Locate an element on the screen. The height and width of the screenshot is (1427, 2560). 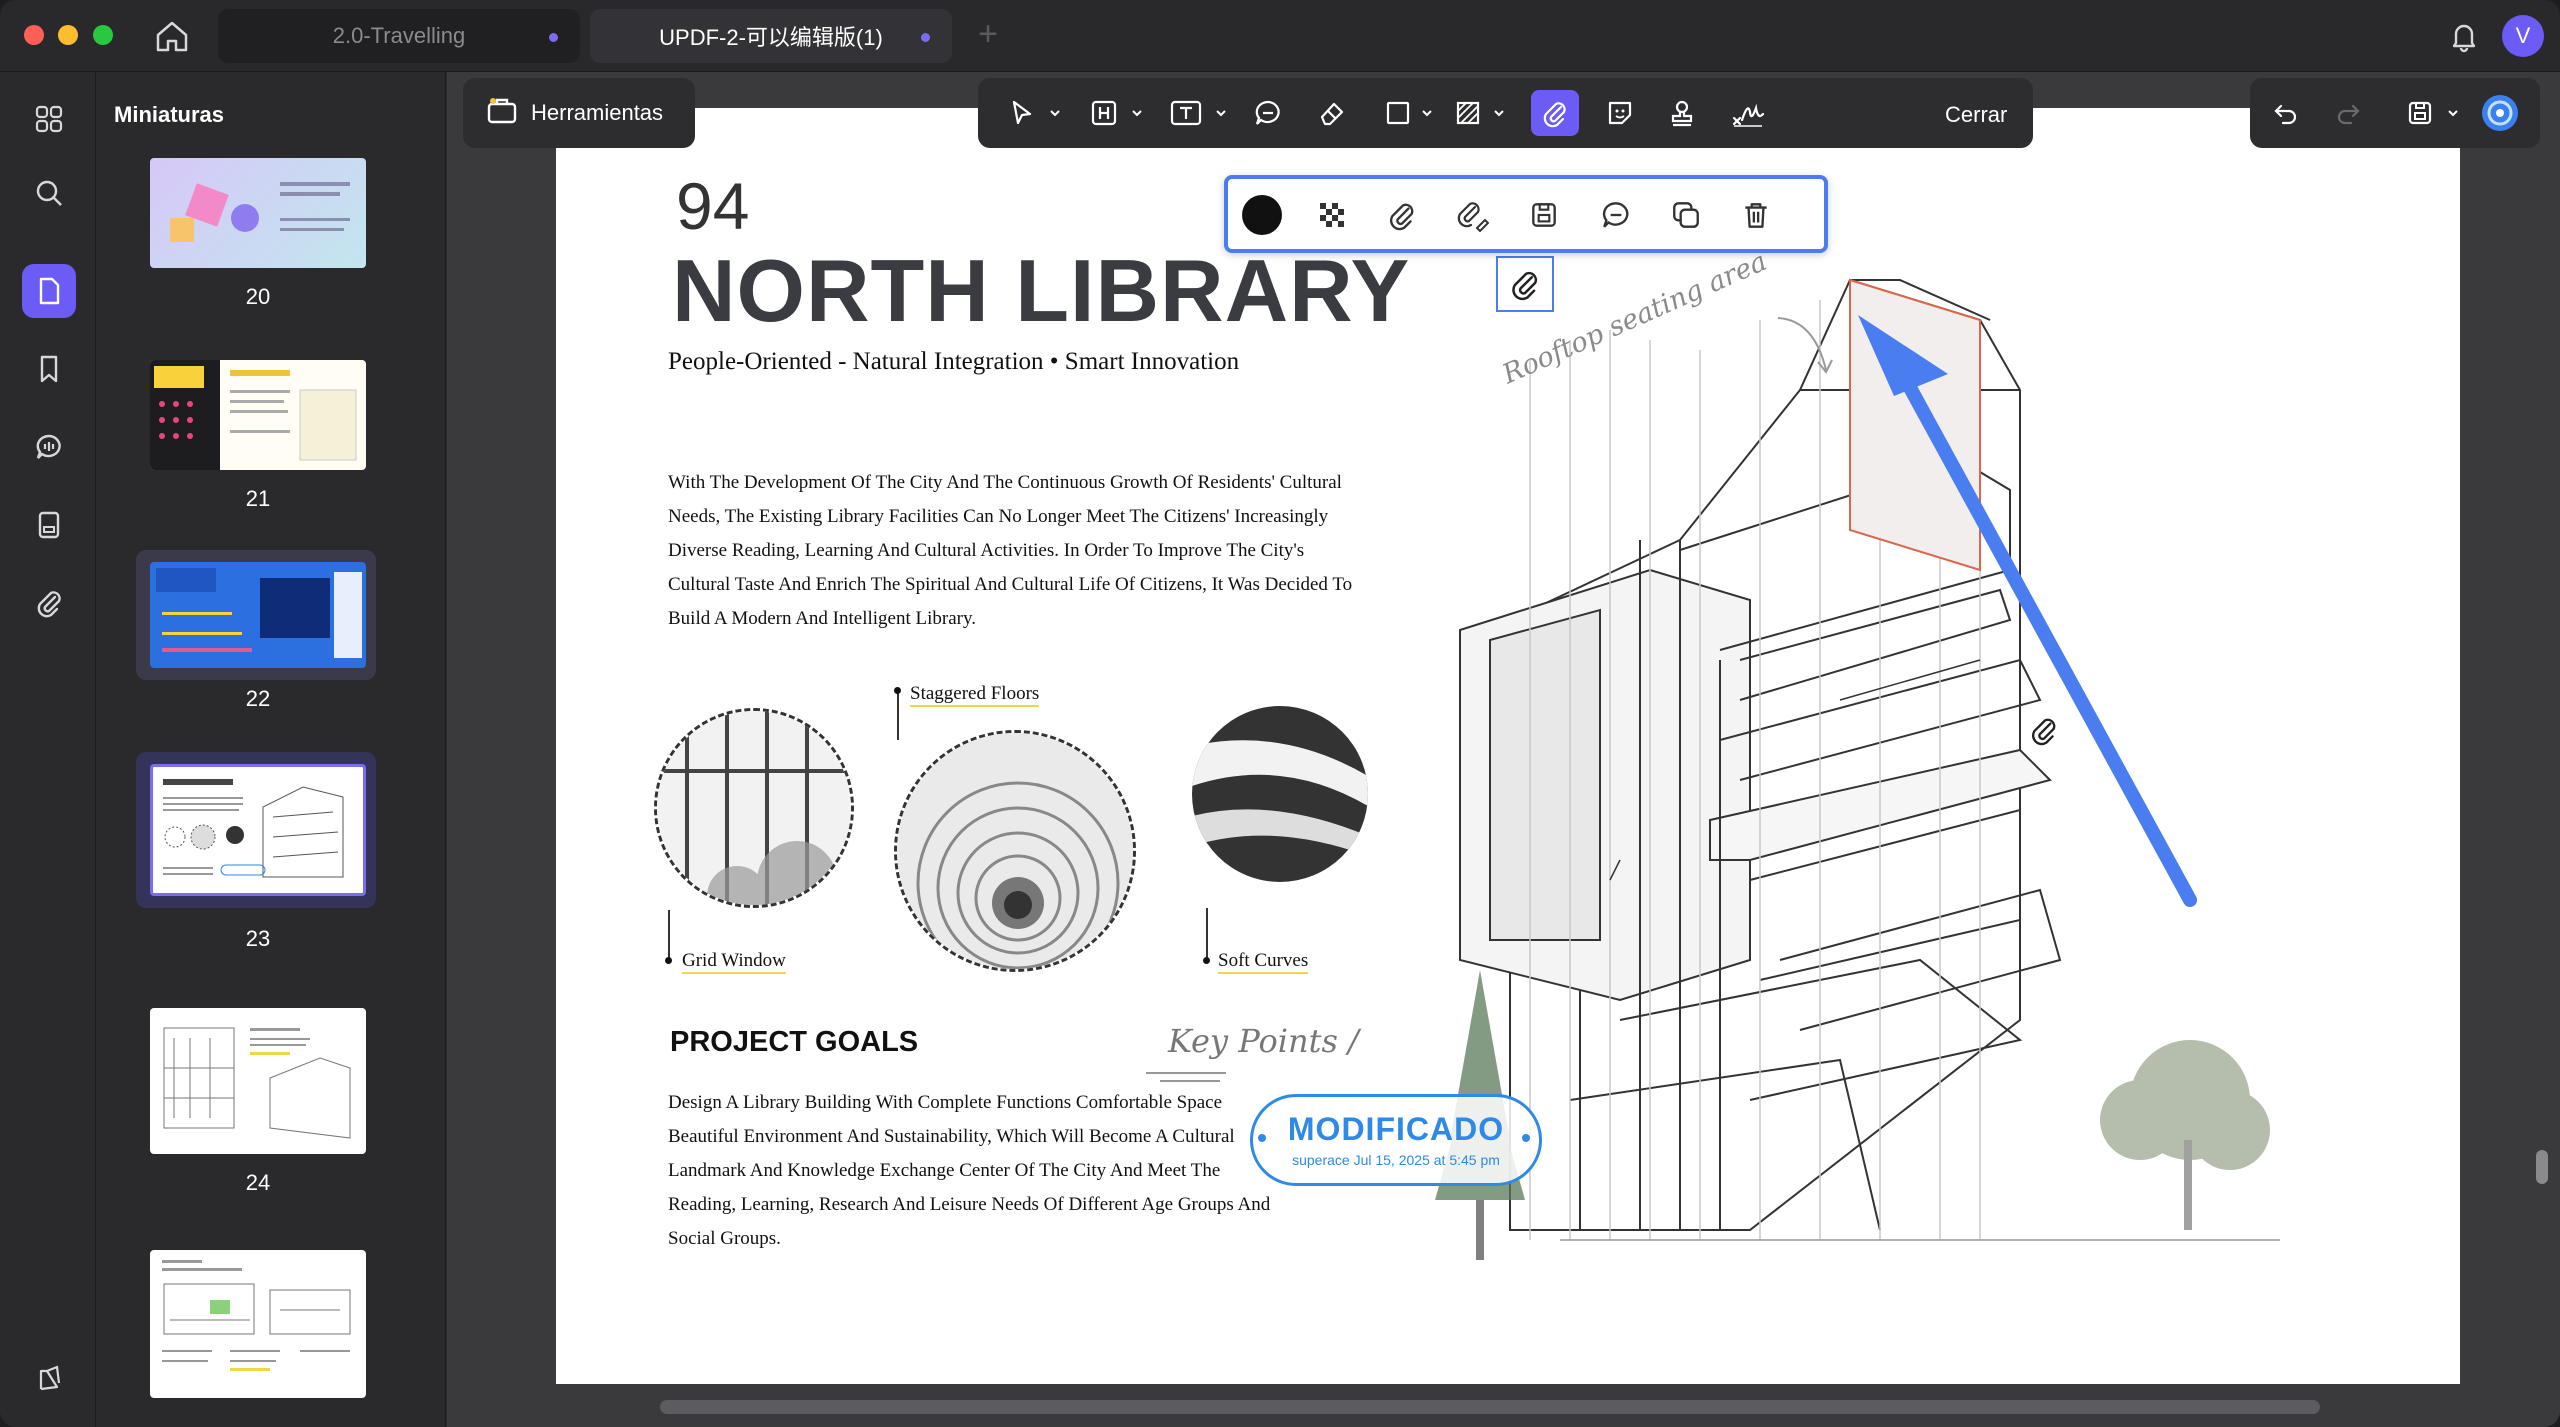
thumbnail-number: 24 is located at coordinates (258, 1182).